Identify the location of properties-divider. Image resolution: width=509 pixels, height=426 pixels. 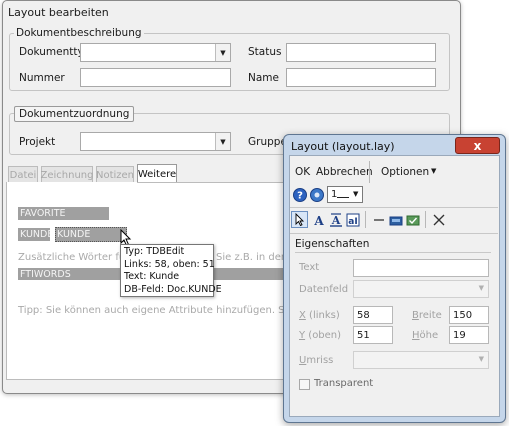
(394, 233).